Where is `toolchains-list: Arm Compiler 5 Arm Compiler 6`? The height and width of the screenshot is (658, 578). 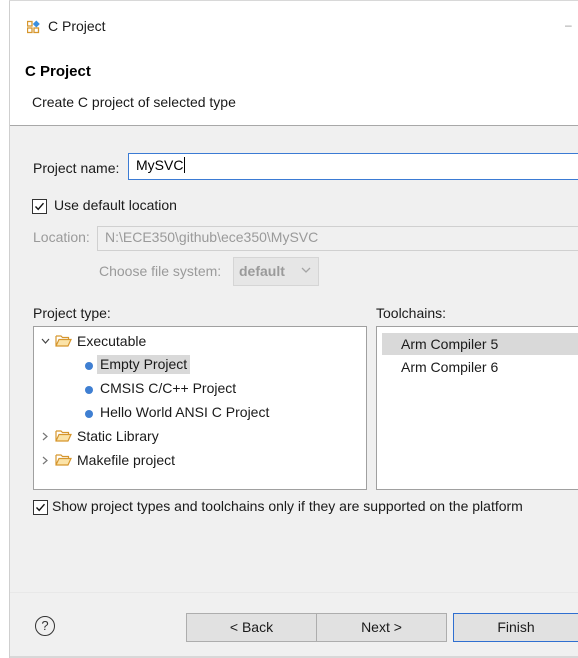 toolchains-list: Arm Compiler 5 Arm Compiler 6 is located at coordinates (477, 408).